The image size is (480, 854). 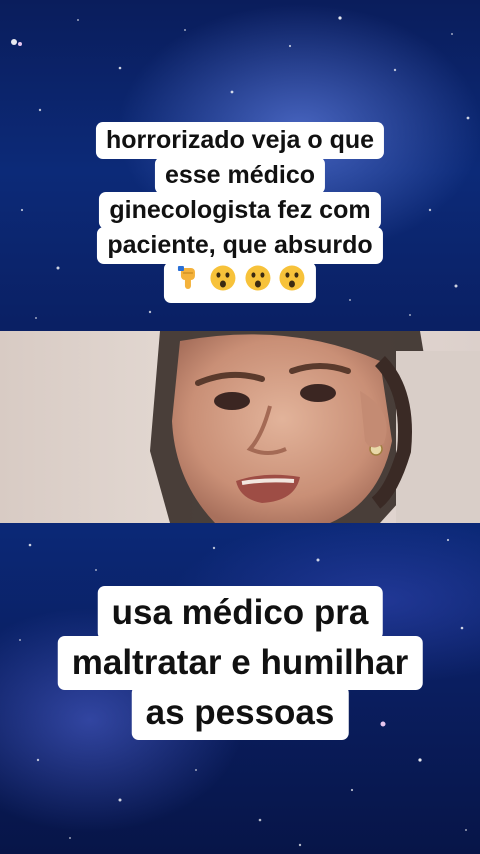 I want to click on top-caption-line: esse médico, so click(x=240, y=175).